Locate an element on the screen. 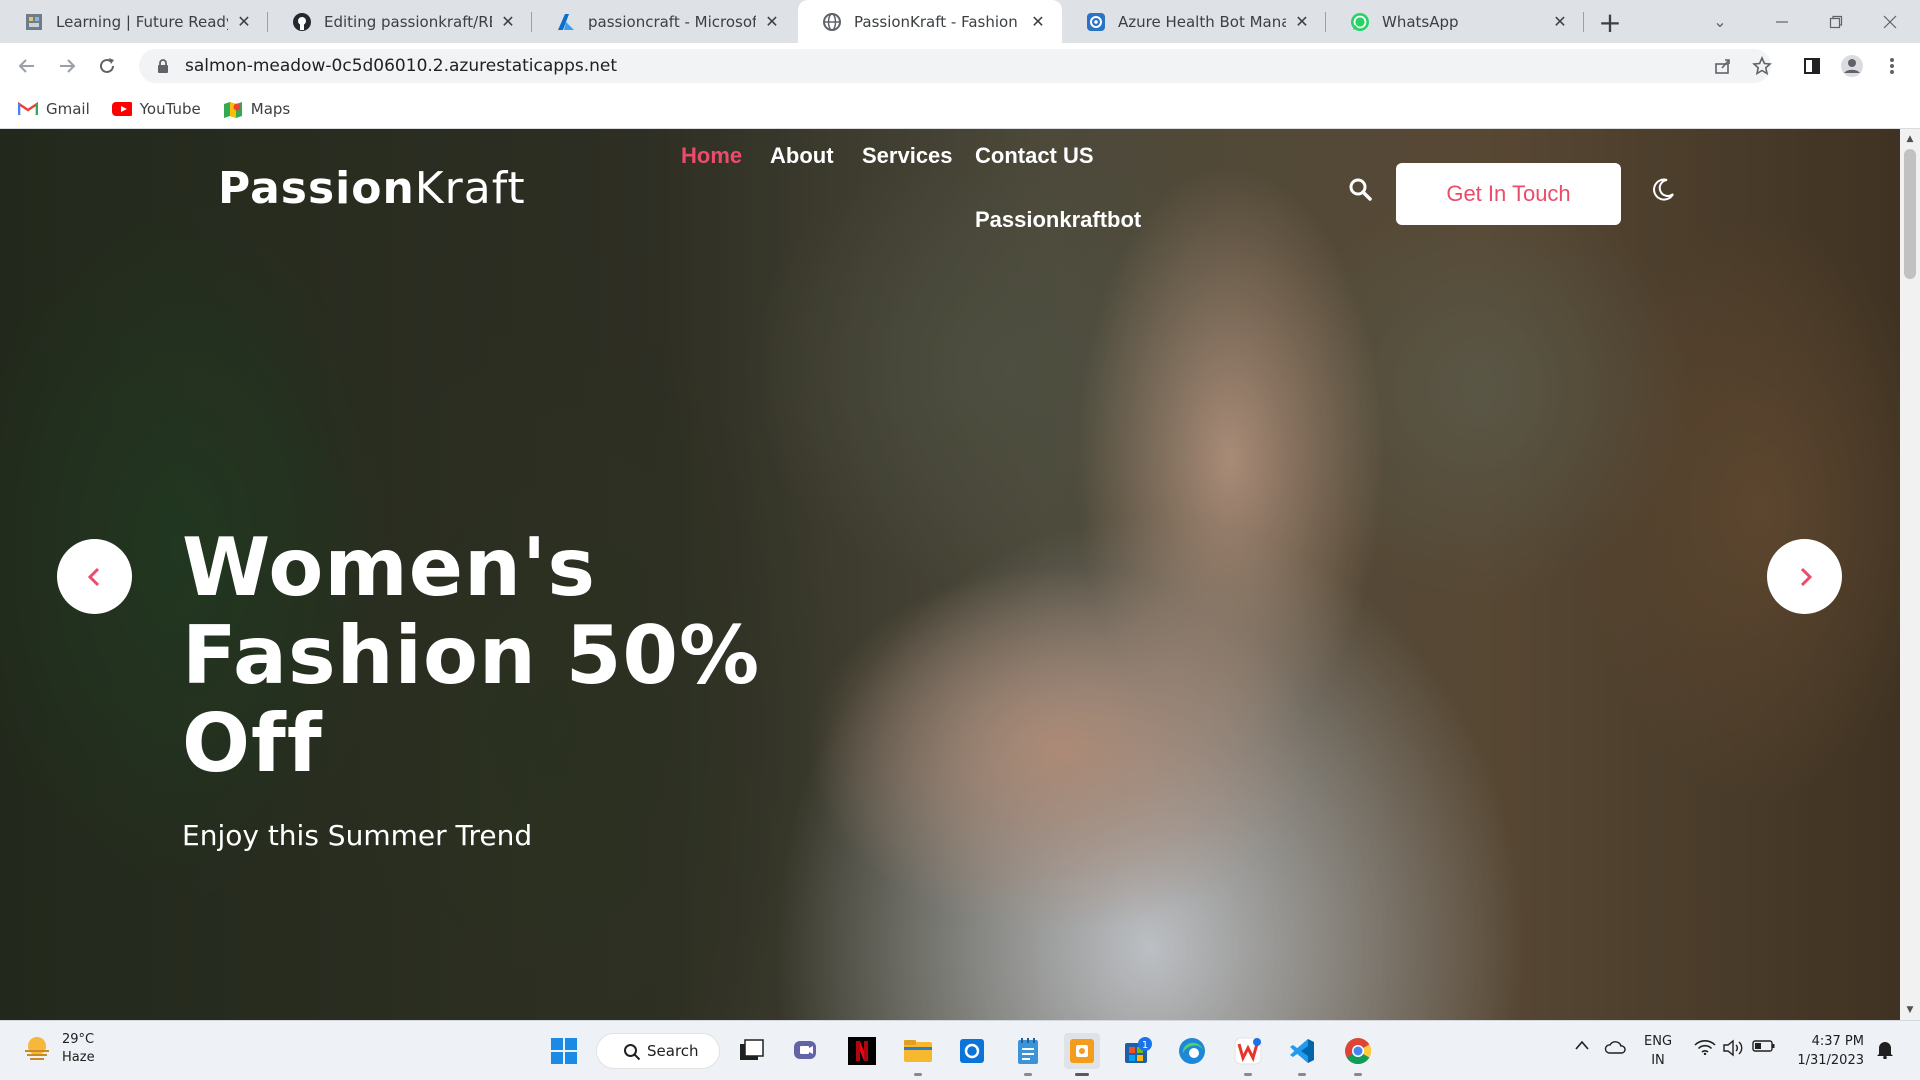 The height and width of the screenshot is (1080, 1920). tab-health-bot: Azure Health Bot Managem ✕ is located at coordinates (1194, 21).